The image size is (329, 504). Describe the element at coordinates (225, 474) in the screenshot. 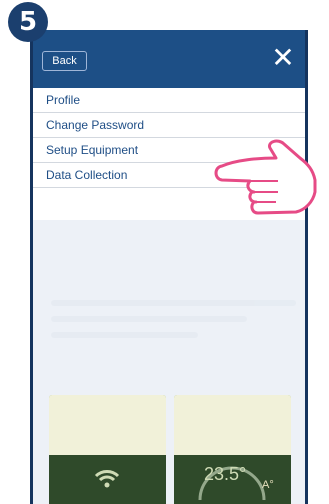

I see `temperature-readout: 23.5°` at that location.